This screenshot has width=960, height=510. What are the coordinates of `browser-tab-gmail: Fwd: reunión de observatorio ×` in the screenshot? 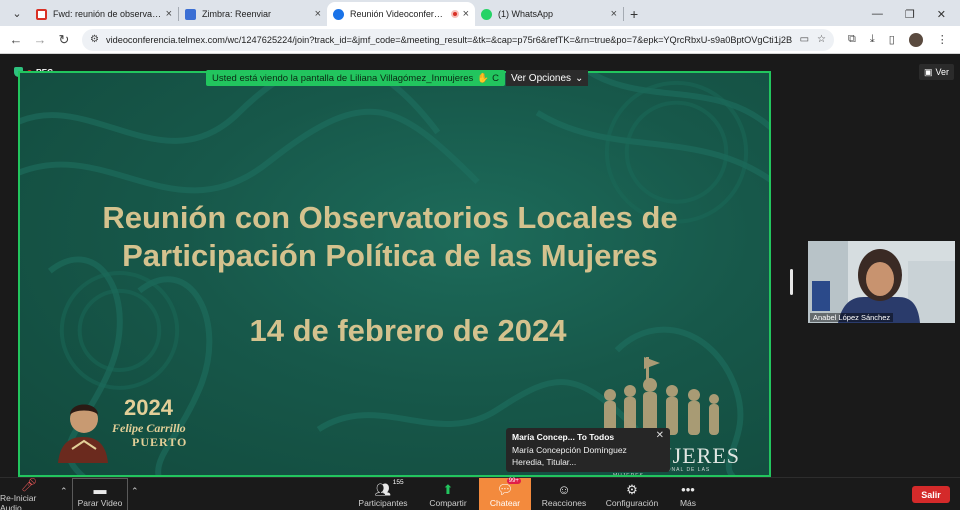 It's located at (104, 14).